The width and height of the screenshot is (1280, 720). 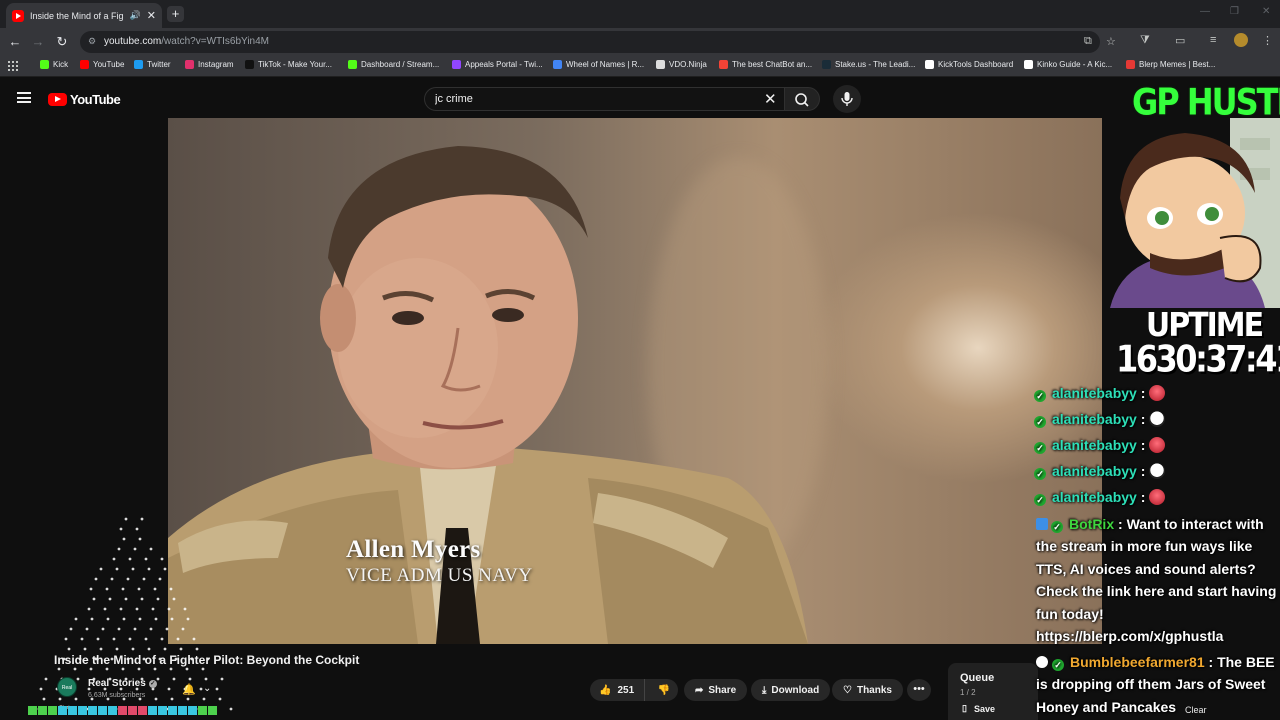 What do you see at coordinates (117, 683) in the screenshot?
I see `channel-name: Real Stories` at bounding box center [117, 683].